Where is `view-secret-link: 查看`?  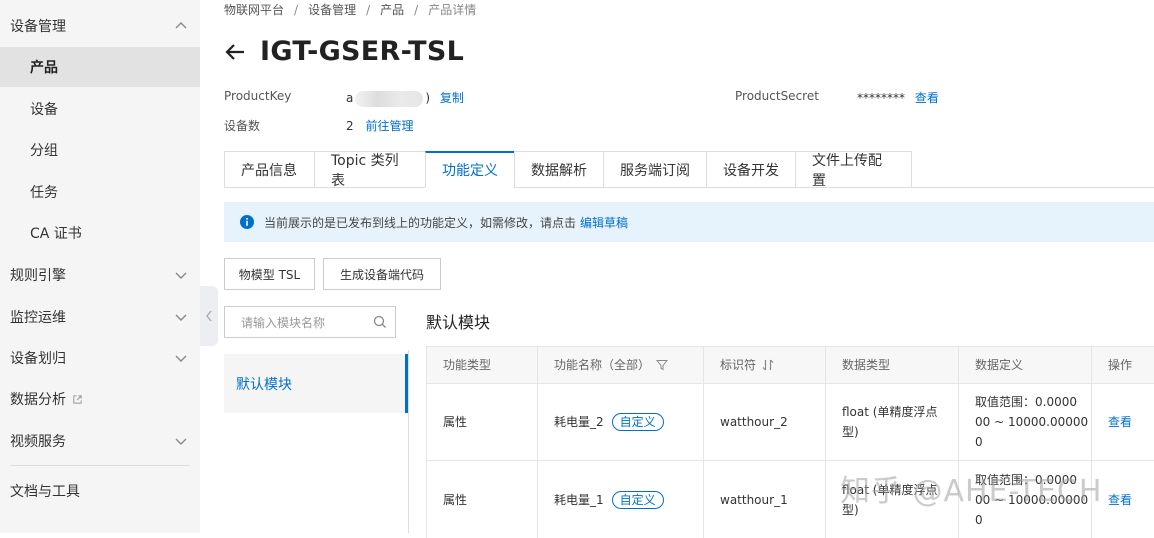 view-secret-link: 查看 is located at coordinates (927, 98).